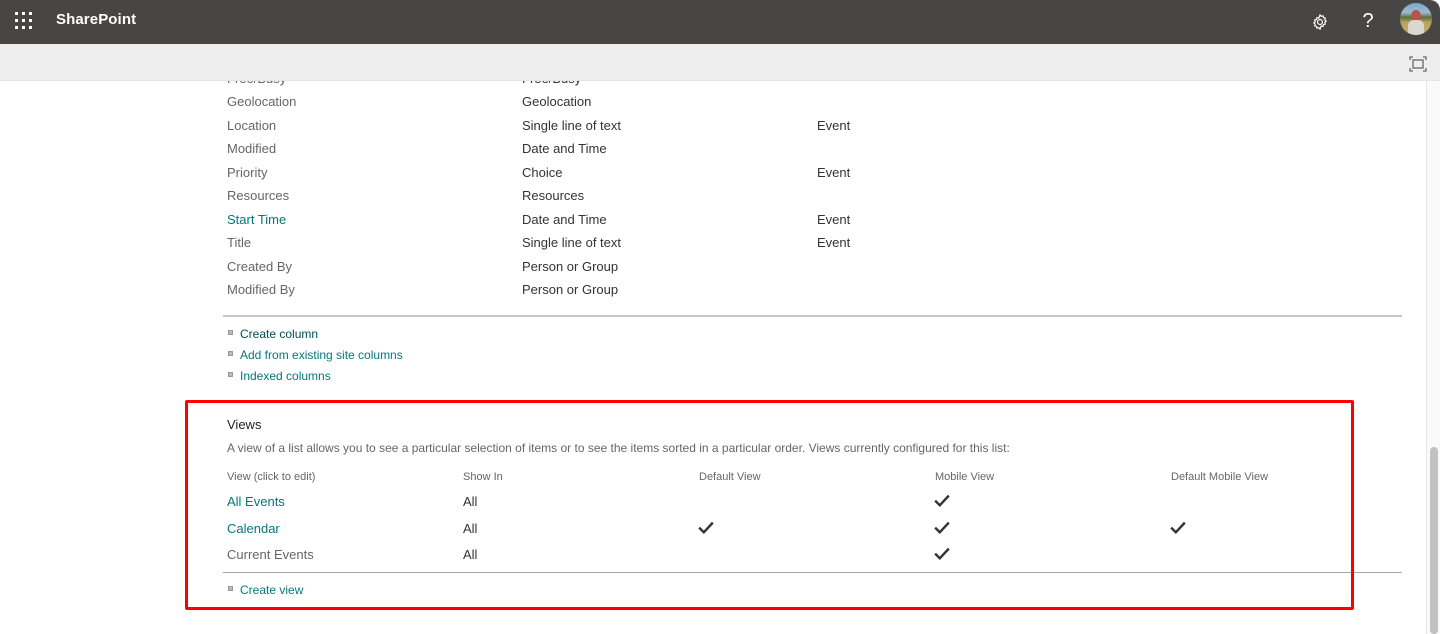 The width and height of the screenshot is (1440, 634). I want to click on column-name: Priority, so click(247, 172).